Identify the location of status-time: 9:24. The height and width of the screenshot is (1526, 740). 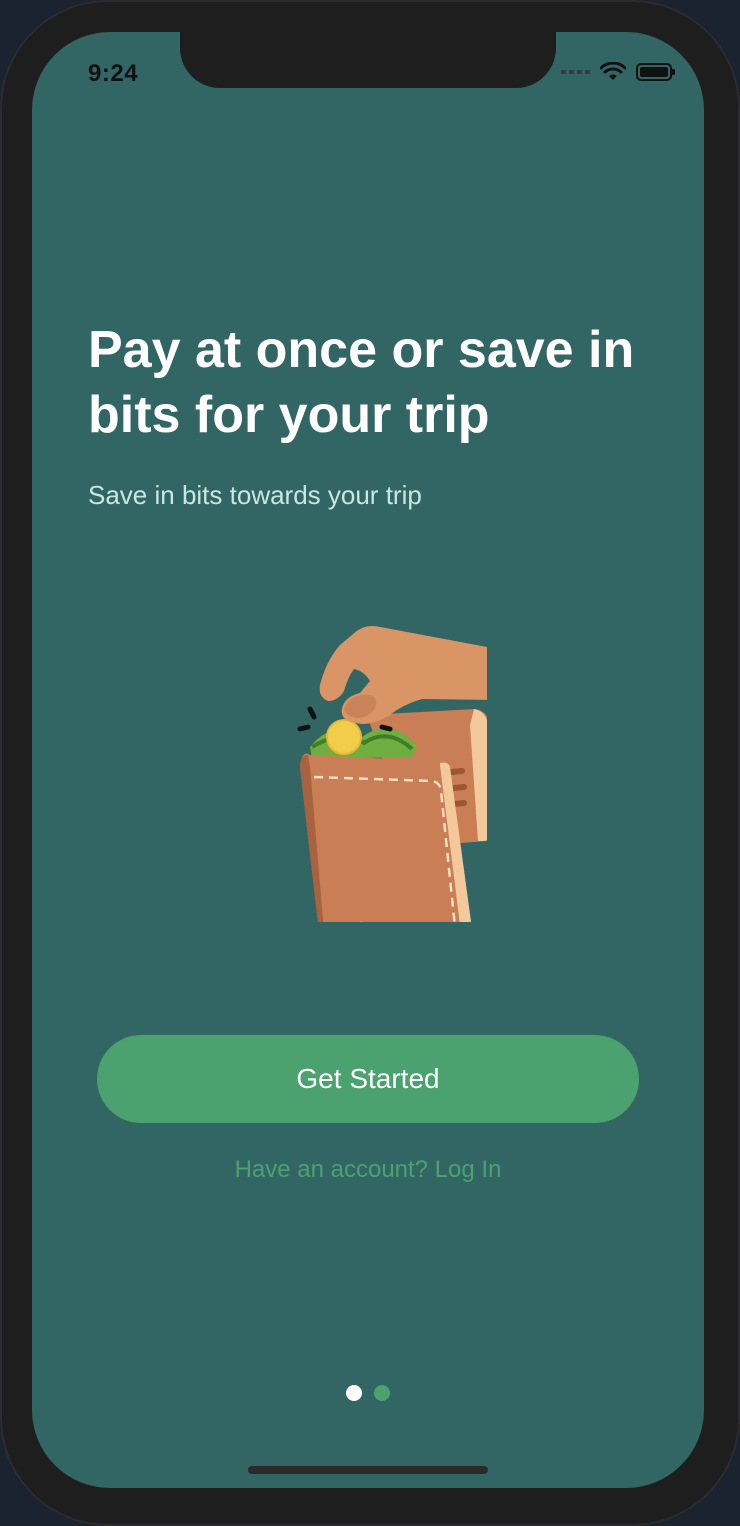
(113, 73).